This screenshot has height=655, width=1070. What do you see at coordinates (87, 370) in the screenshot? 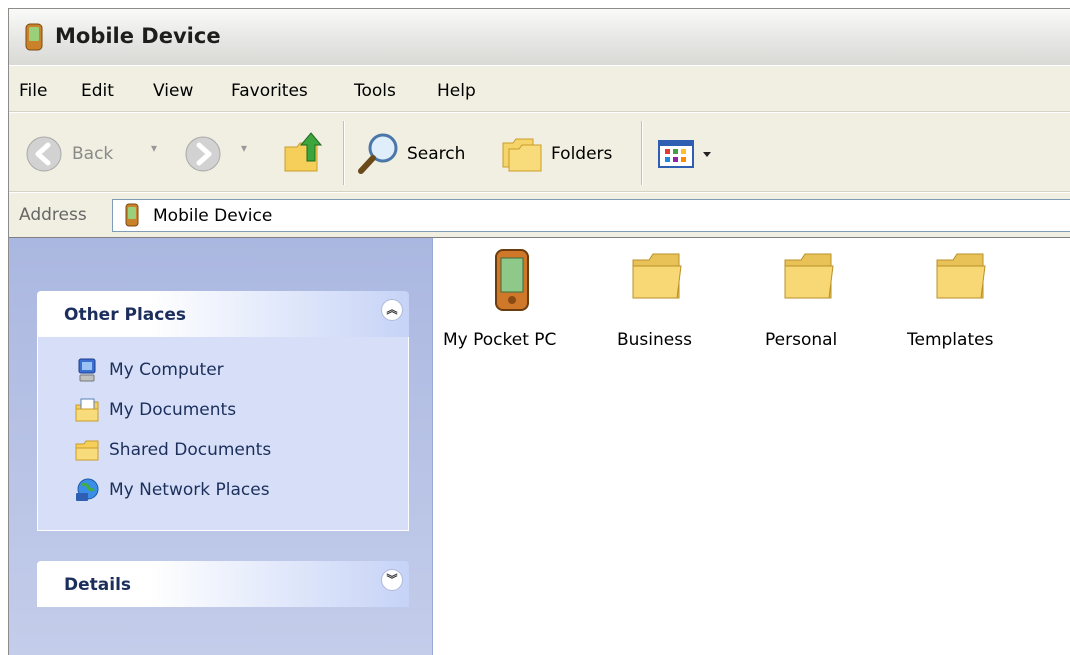
I see `my-computer-icon` at bounding box center [87, 370].